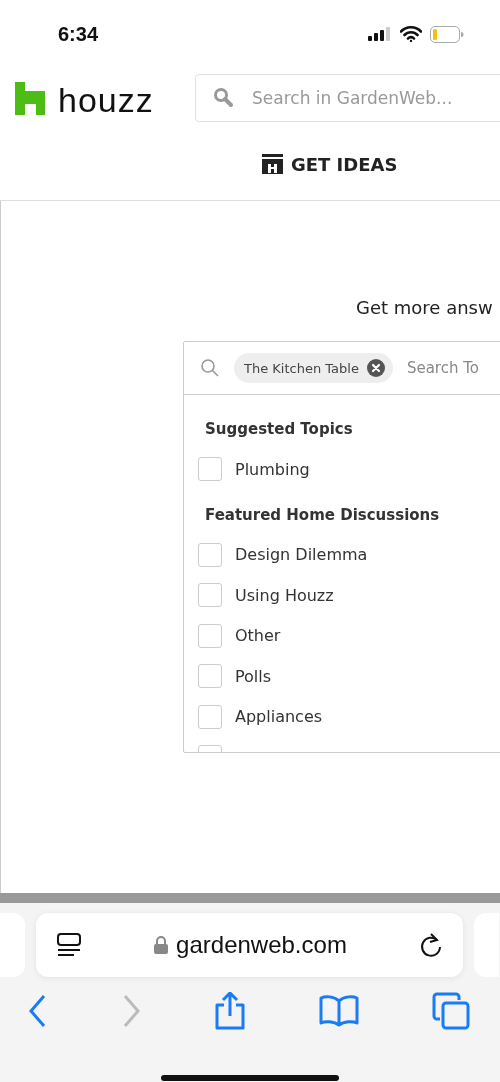 The image size is (500, 1082). Describe the element at coordinates (411, 34) in the screenshot. I see `wifi-icon` at that location.